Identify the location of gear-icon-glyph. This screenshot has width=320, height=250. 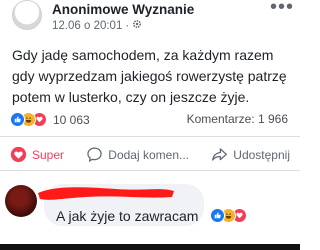
(137, 24).